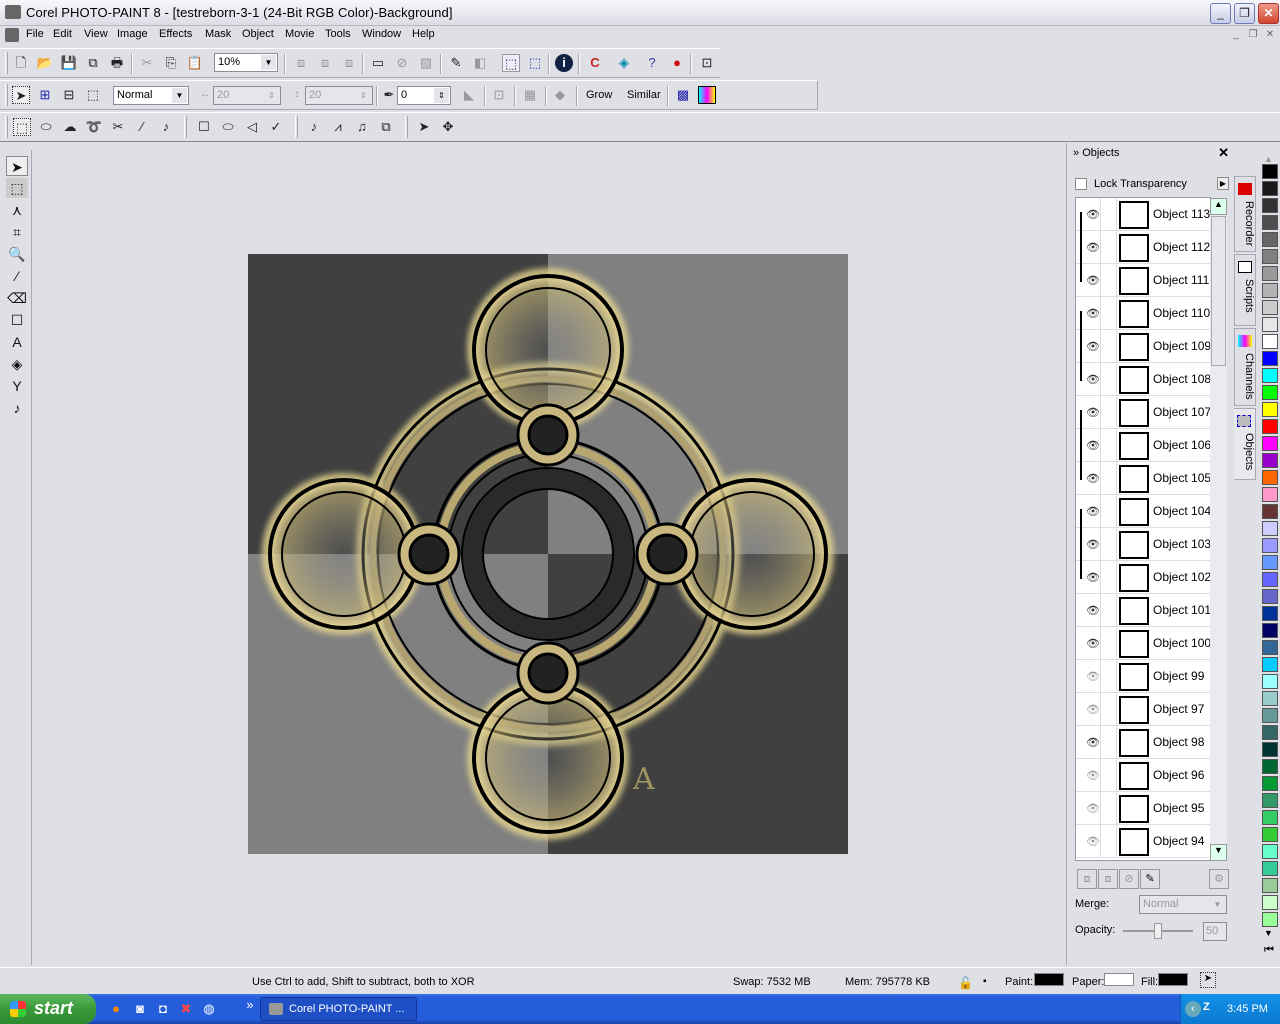  What do you see at coordinates (6, 95) in the screenshot?
I see `toolbar-grip` at bounding box center [6, 95].